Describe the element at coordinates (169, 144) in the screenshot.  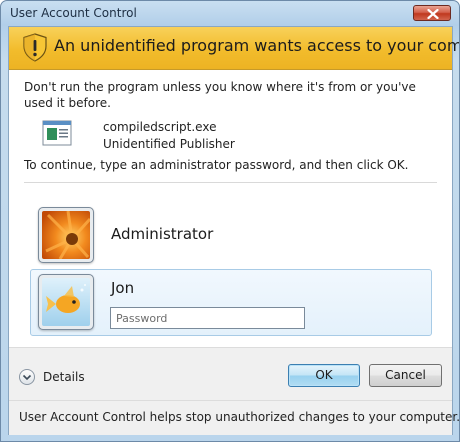
I see `program-publisher: Unidentified Publisher` at that location.